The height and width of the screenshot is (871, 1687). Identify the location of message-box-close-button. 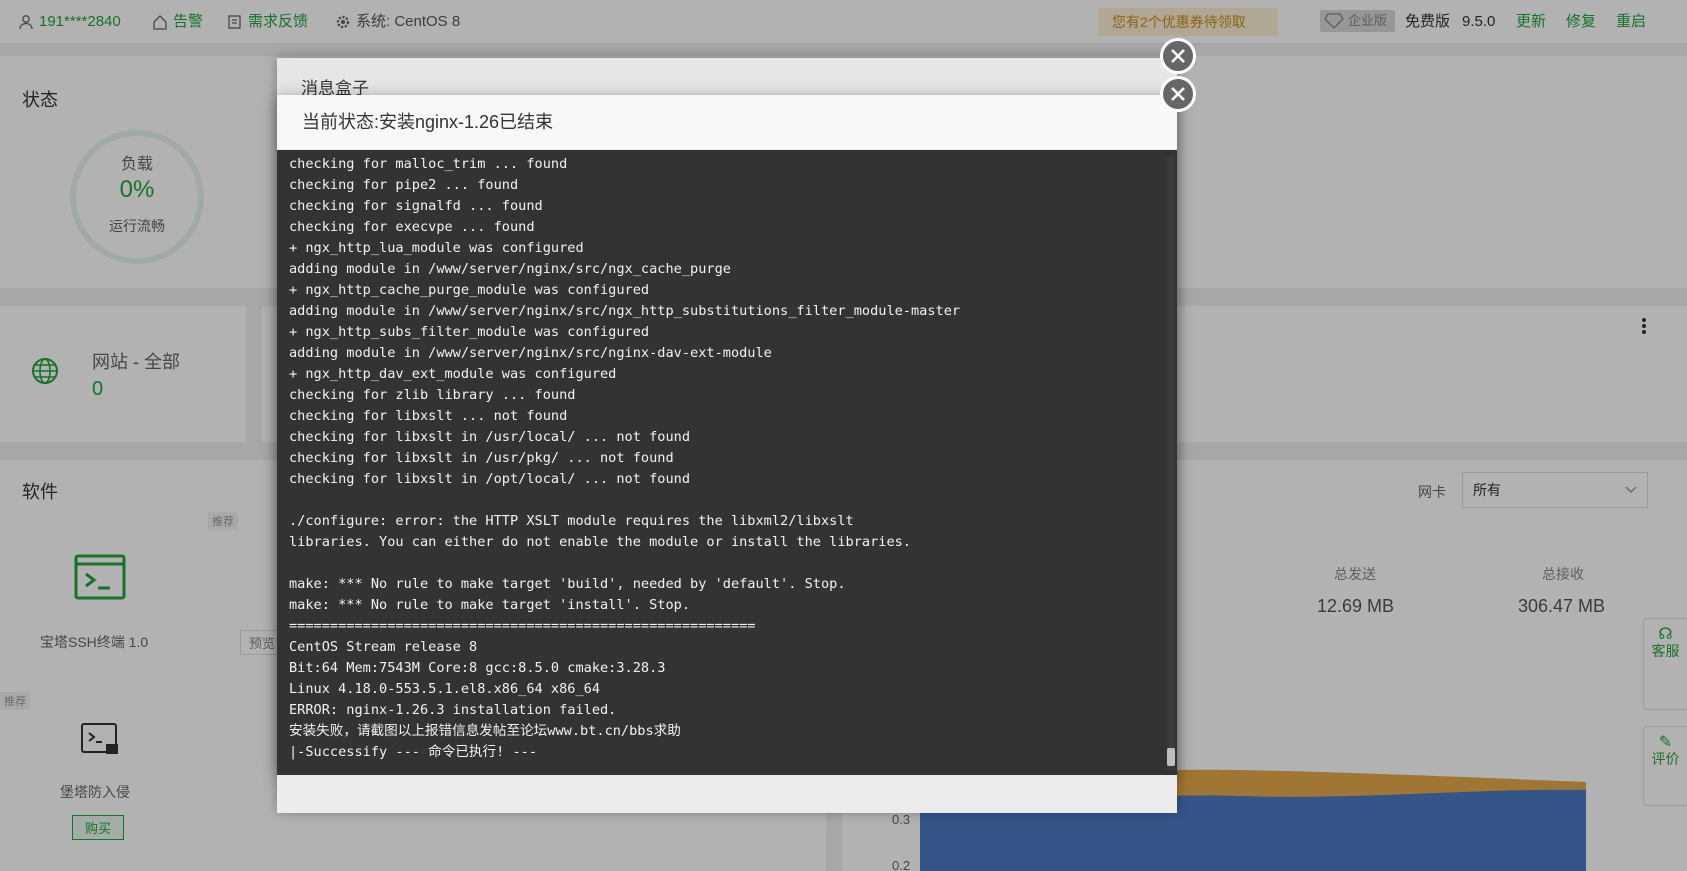
(1178, 56).